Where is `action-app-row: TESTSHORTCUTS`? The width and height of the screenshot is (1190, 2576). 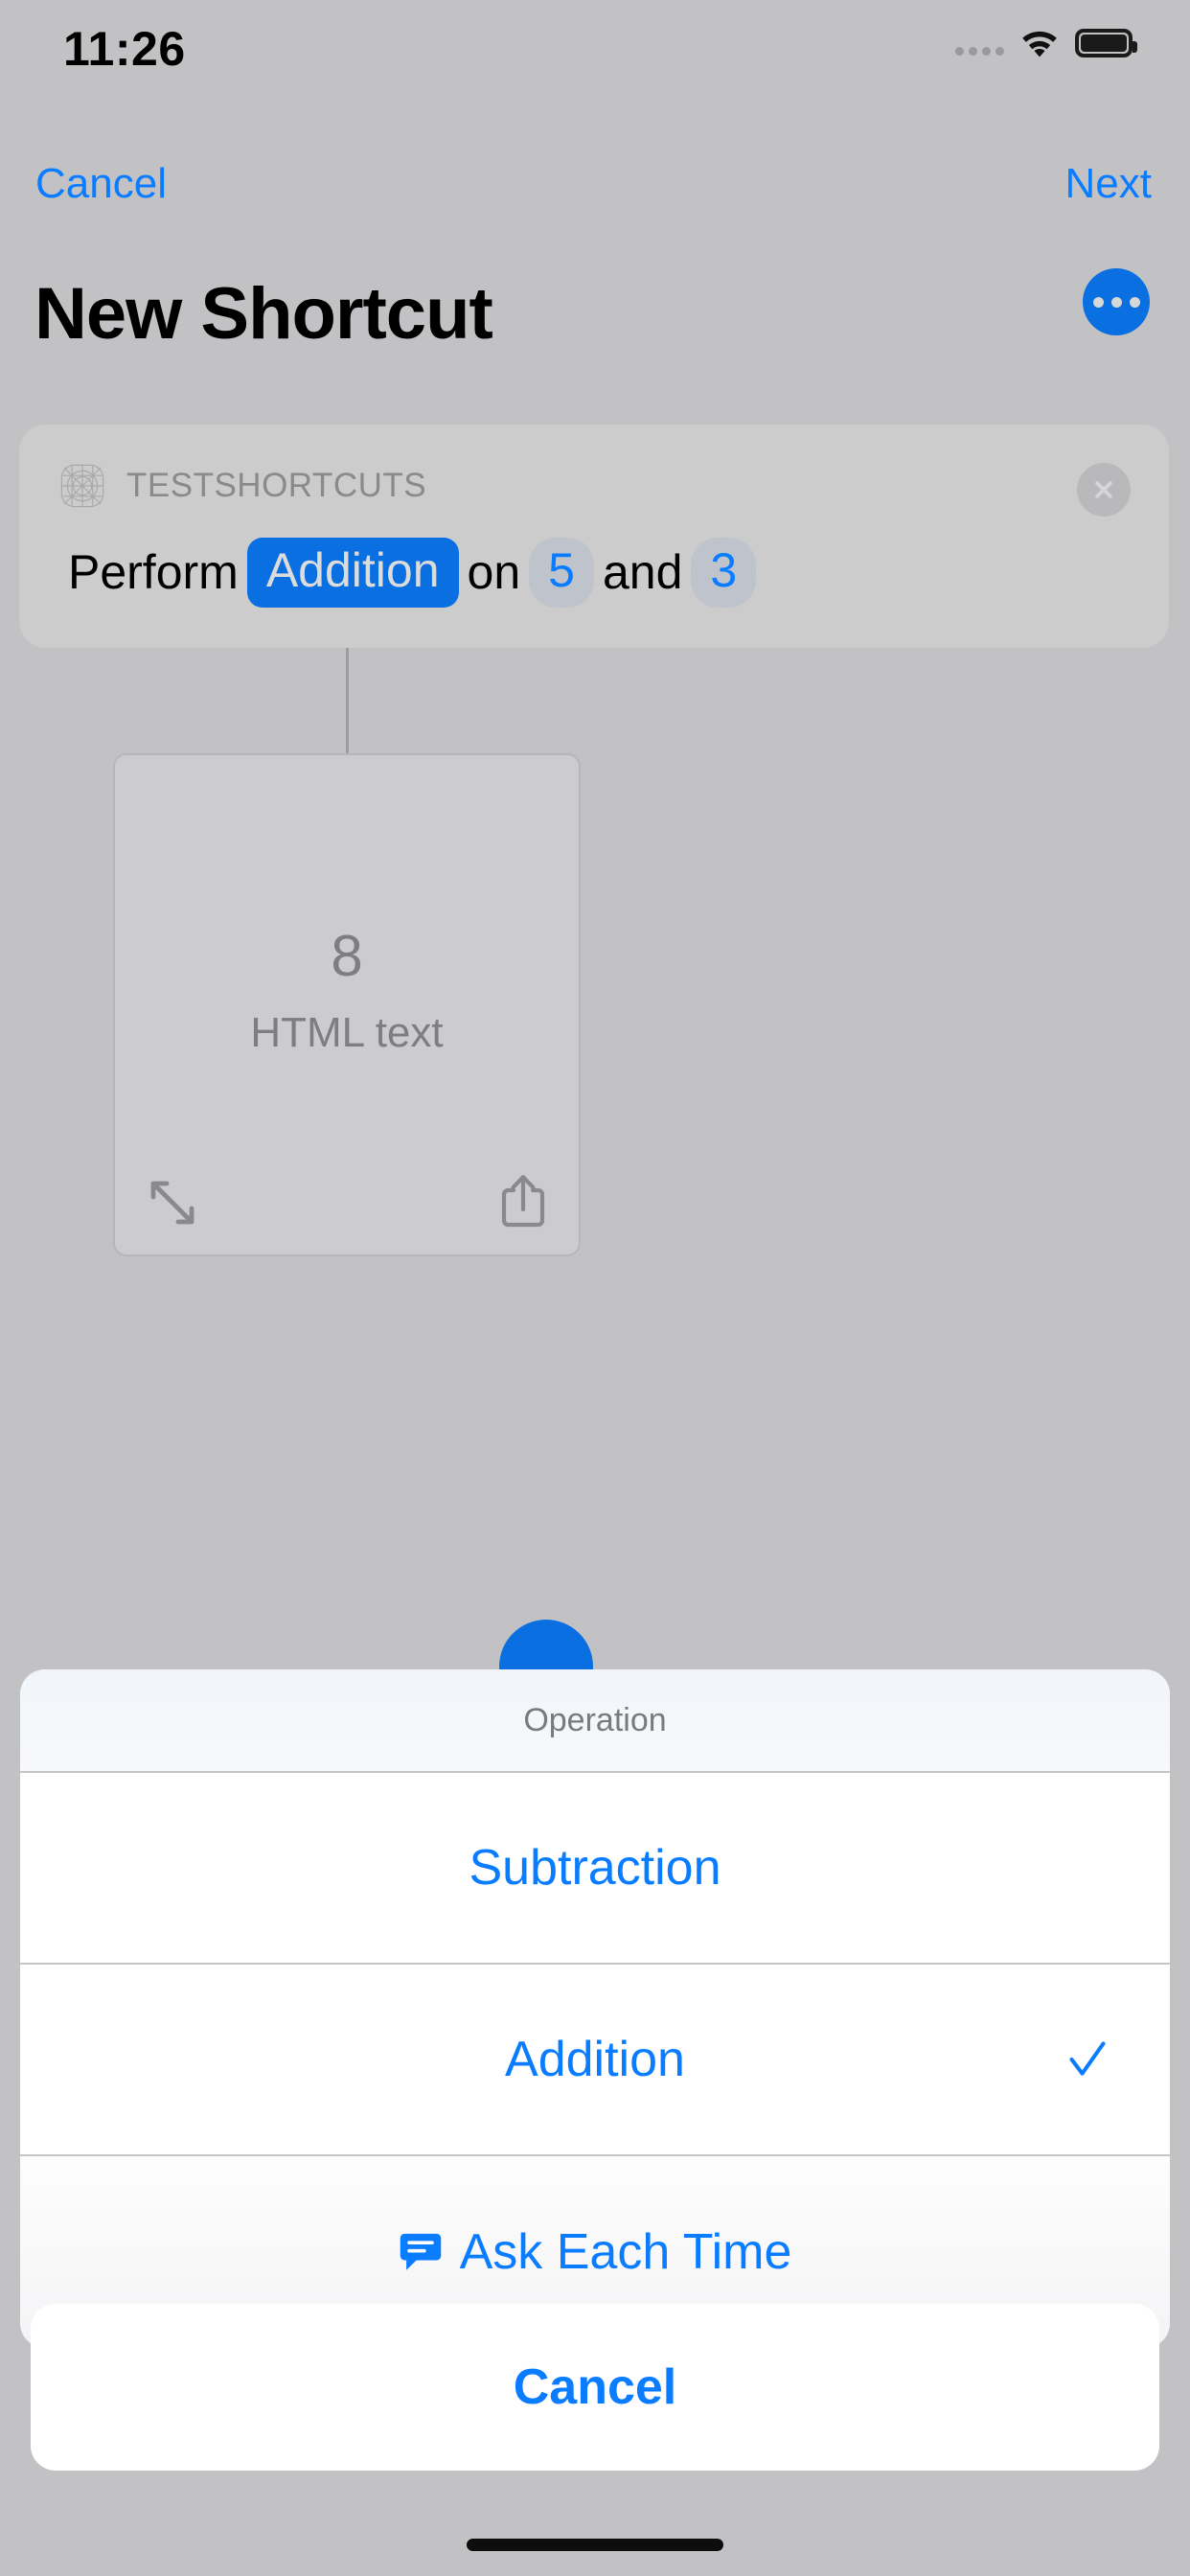 action-app-row: TESTSHORTCUTS is located at coordinates (243, 486).